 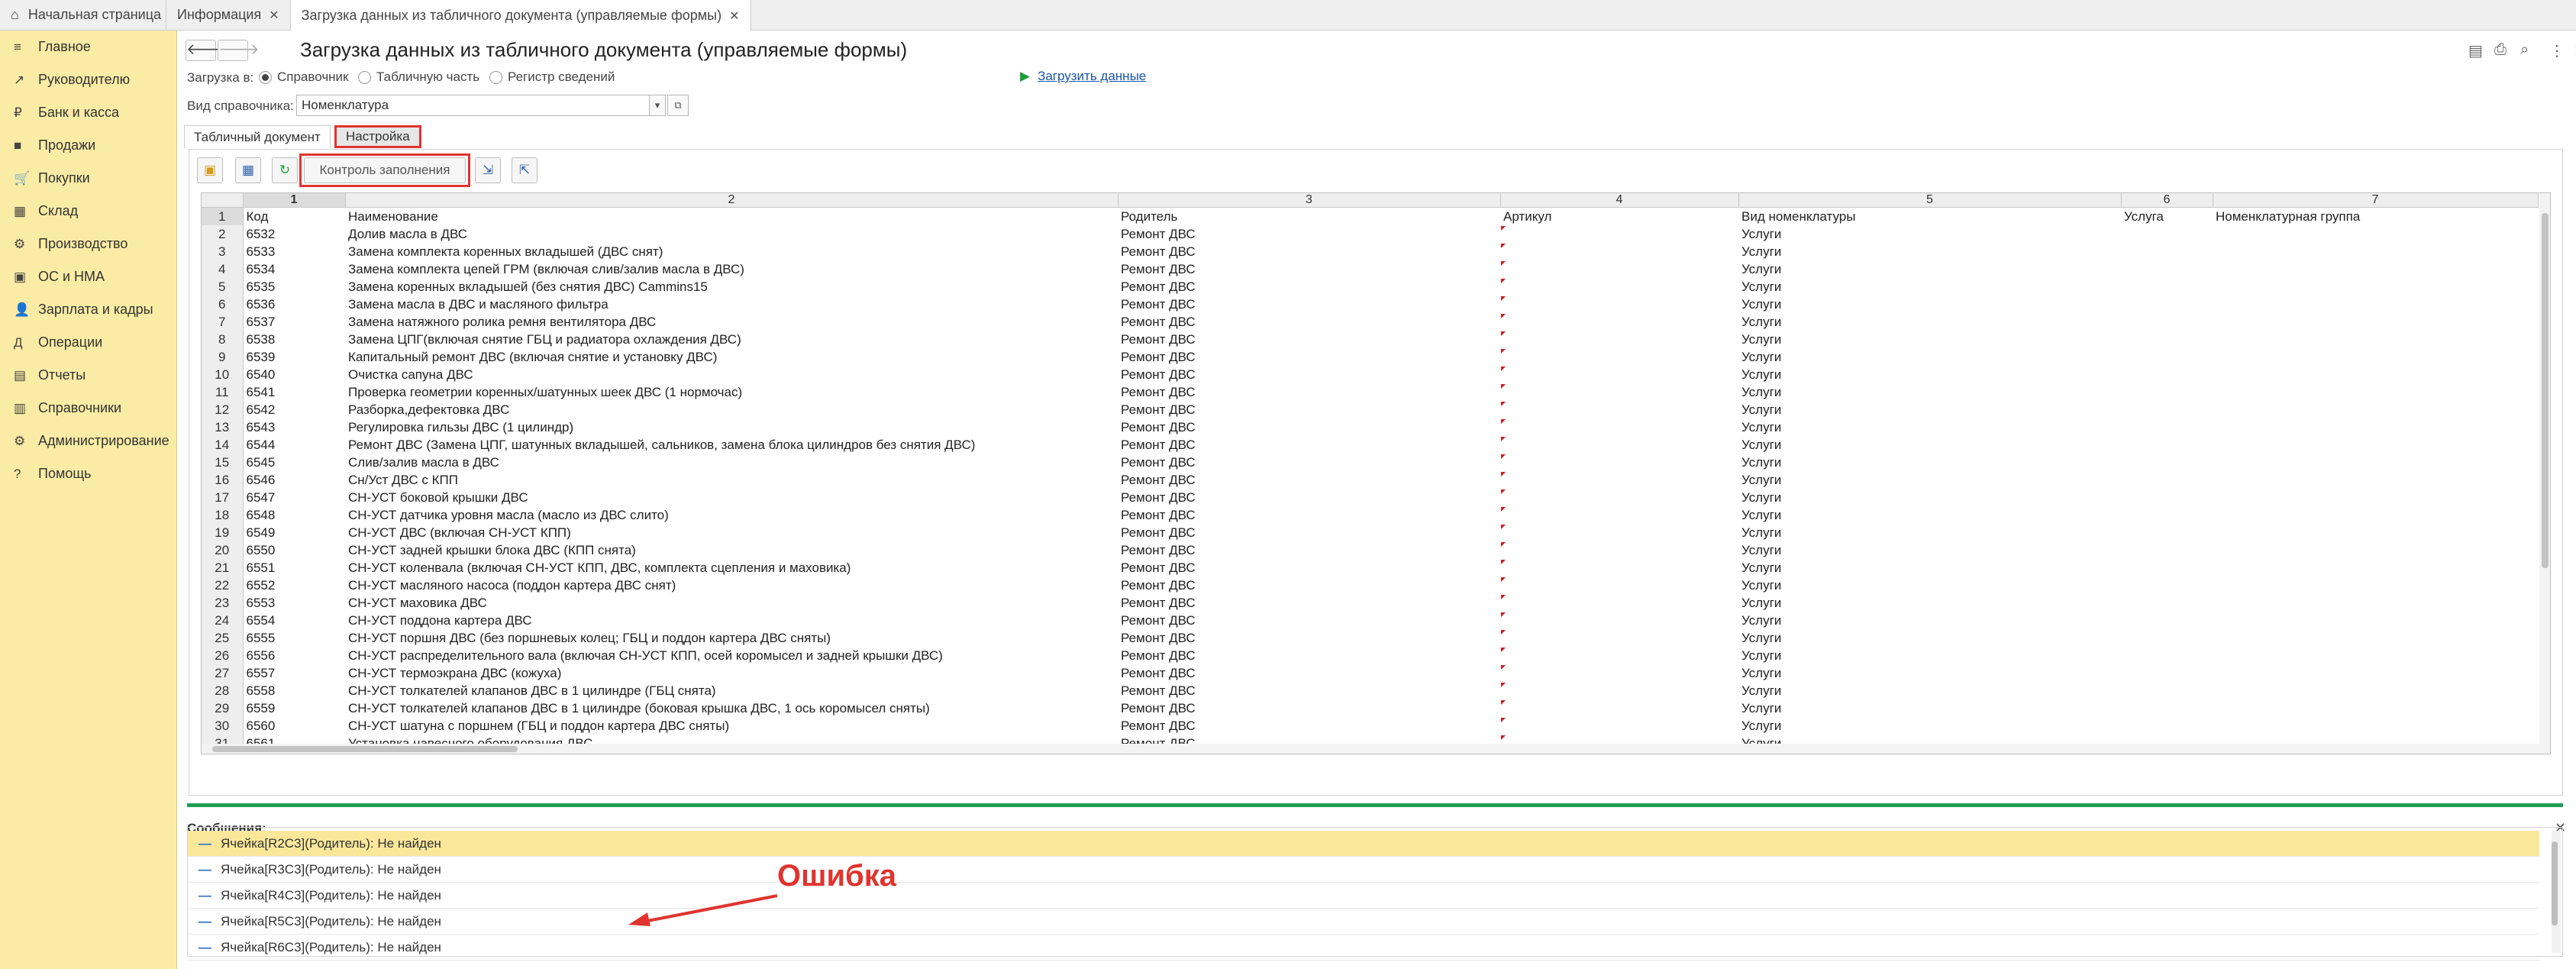 I want to click on code-cell: 6547, so click(x=294, y=497).